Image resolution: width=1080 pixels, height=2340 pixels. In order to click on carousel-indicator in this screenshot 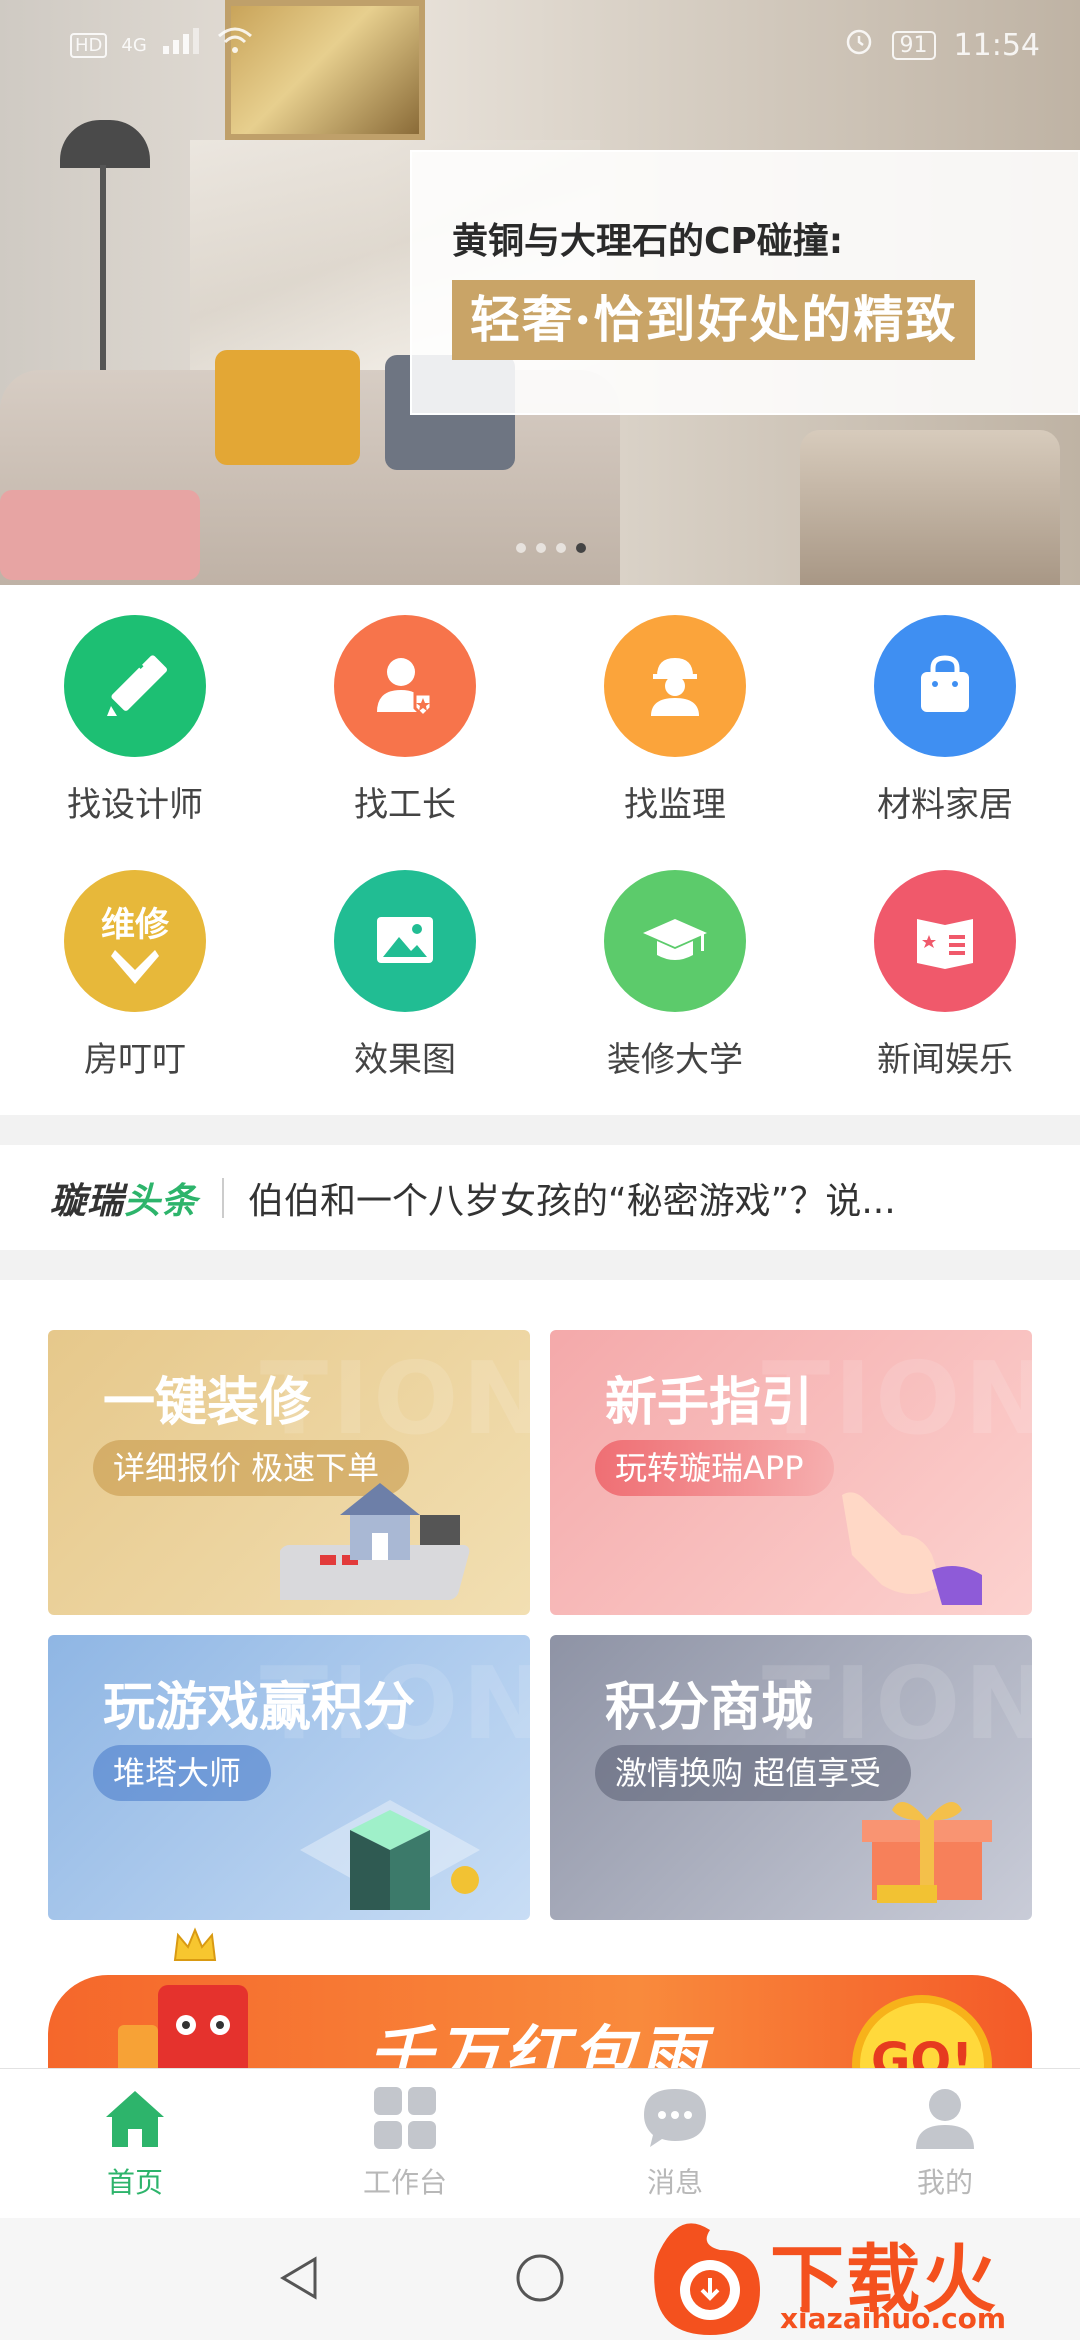, I will do `click(551, 548)`.